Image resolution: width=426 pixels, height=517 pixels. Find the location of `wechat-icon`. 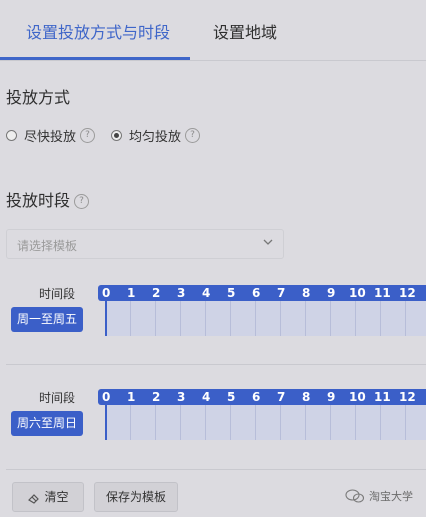

wechat-icon is located at coordinates (355, 496).